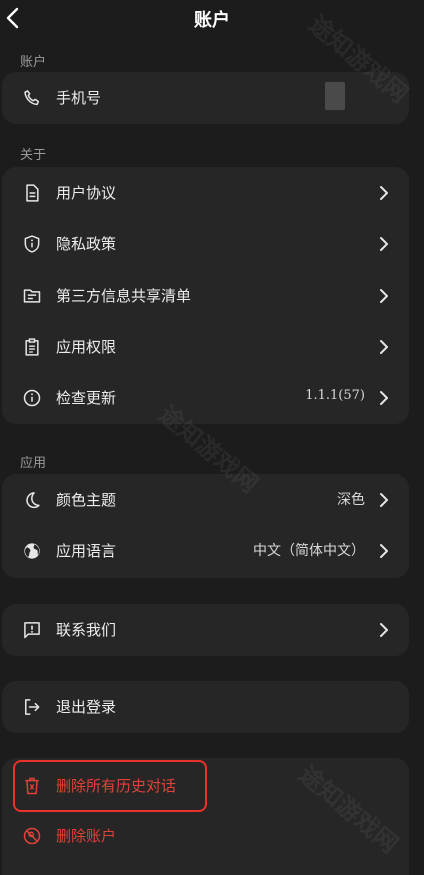 The width and height of the screenshot is (424, 875). What do you see at coordinates (33, 500) in the screenshot?
I see `moon-icon` at bounding box center [33, 500].